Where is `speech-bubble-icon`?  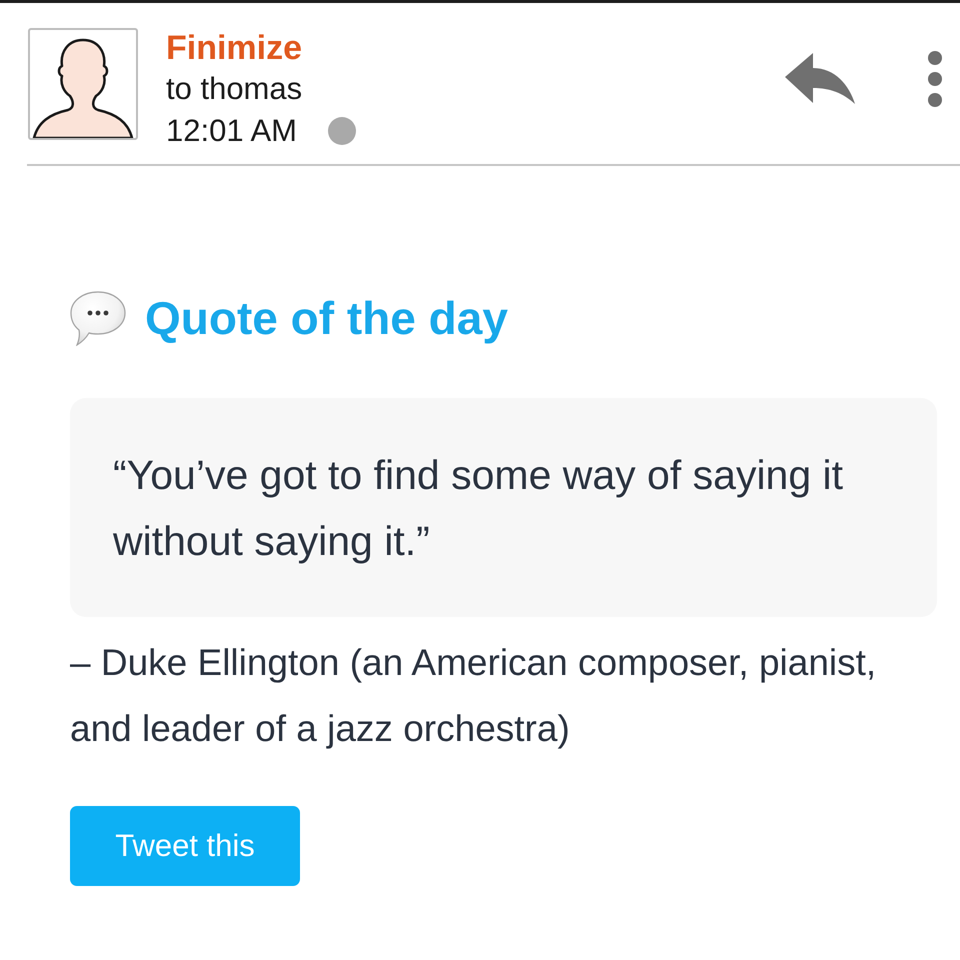
speech-bubble-icon is located at coordinates (98, 318).